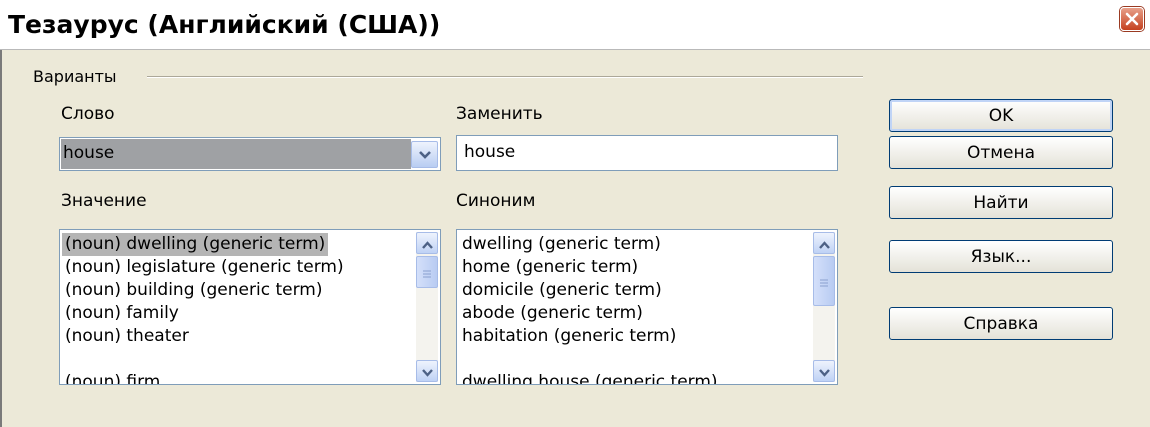  What do you see at coordinates (550, 267) in the screenshot?
I see `synonym-item: home (generic term)` at bounding box center [550, 267].